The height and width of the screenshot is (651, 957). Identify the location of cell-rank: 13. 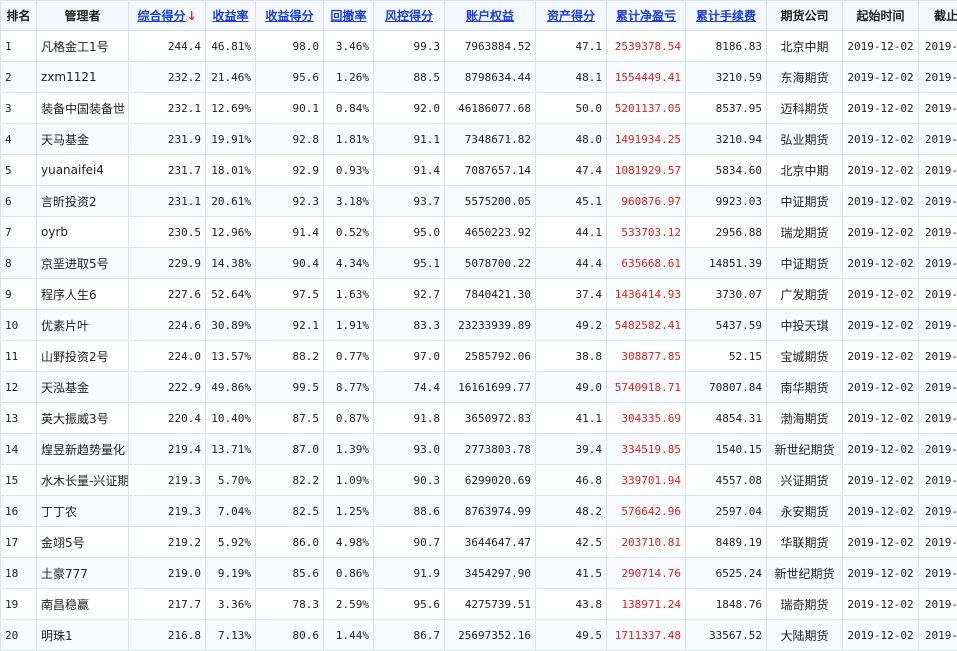
(19, 418).